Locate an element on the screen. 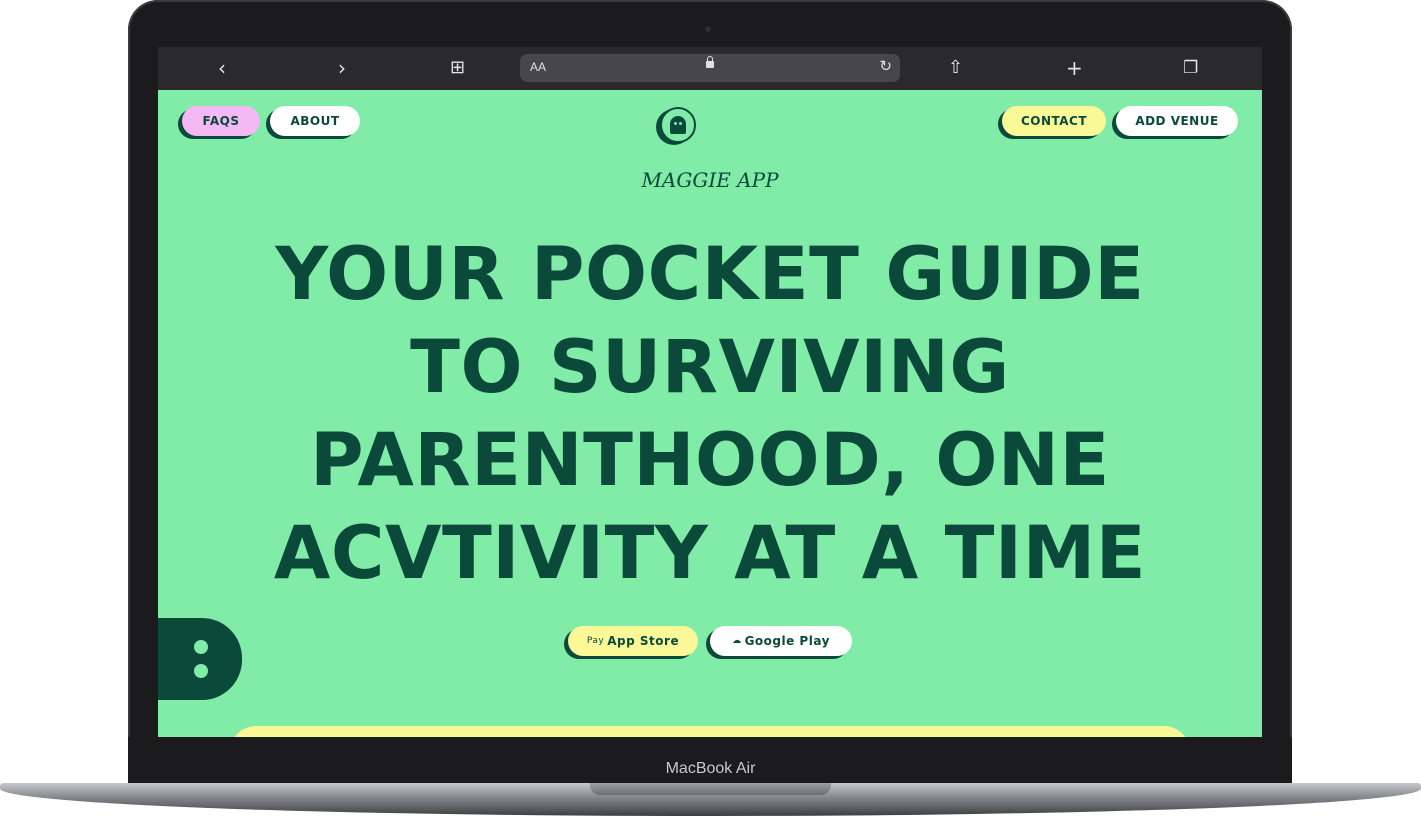 The width and height of the screenshot is (1421, 816). app-store-button: Pay App Store is located at coordinates (633, 641).